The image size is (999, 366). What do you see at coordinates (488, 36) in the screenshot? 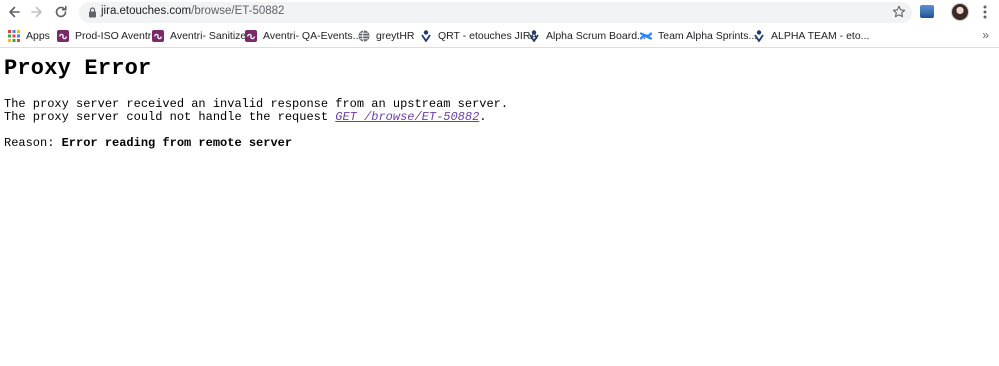
I see `bookmark-label: QRT - etouches JIRA` at bounding box center [488, 36].